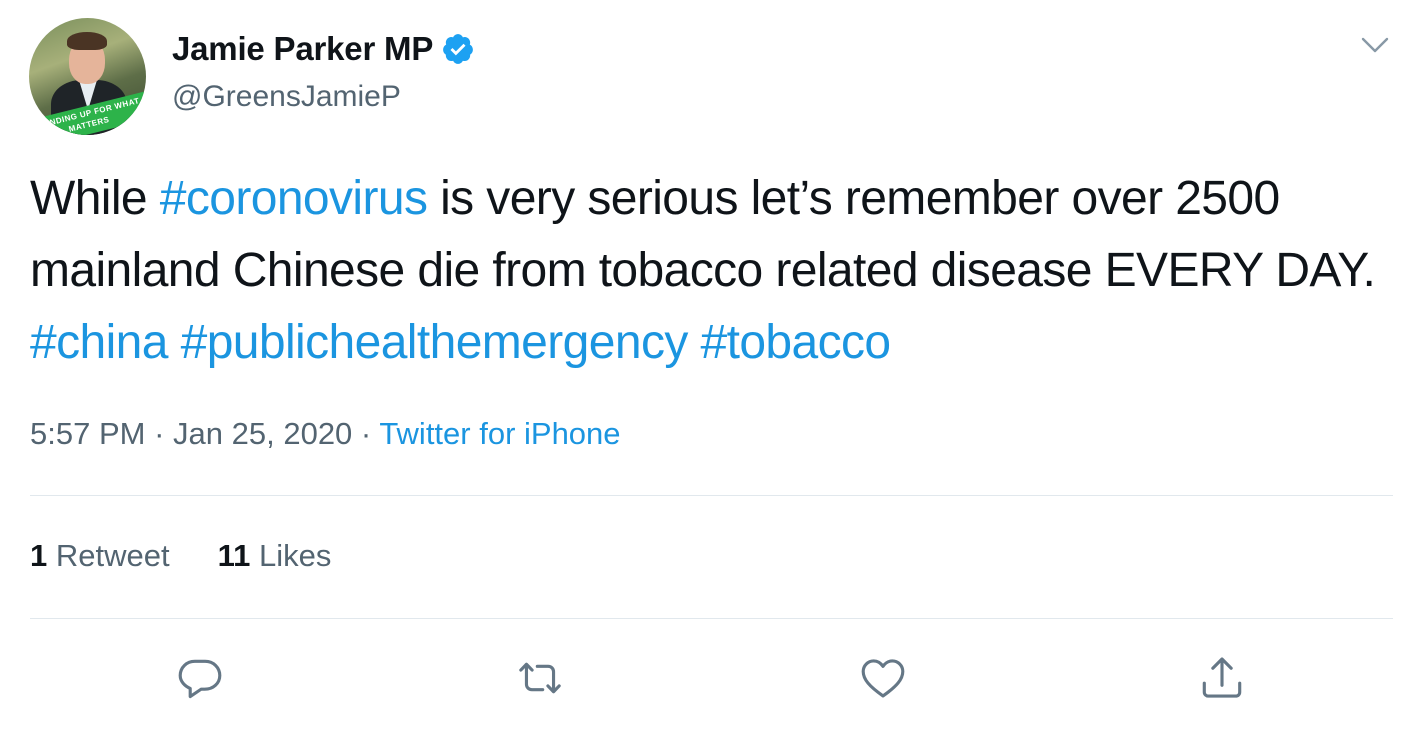 Image resolution: width=1418 pixels, height=733 pixels. Describe the element at coordinates (435, 342) in the screenshot. I see `hashtag-link: #publichealthemergency` at that location.